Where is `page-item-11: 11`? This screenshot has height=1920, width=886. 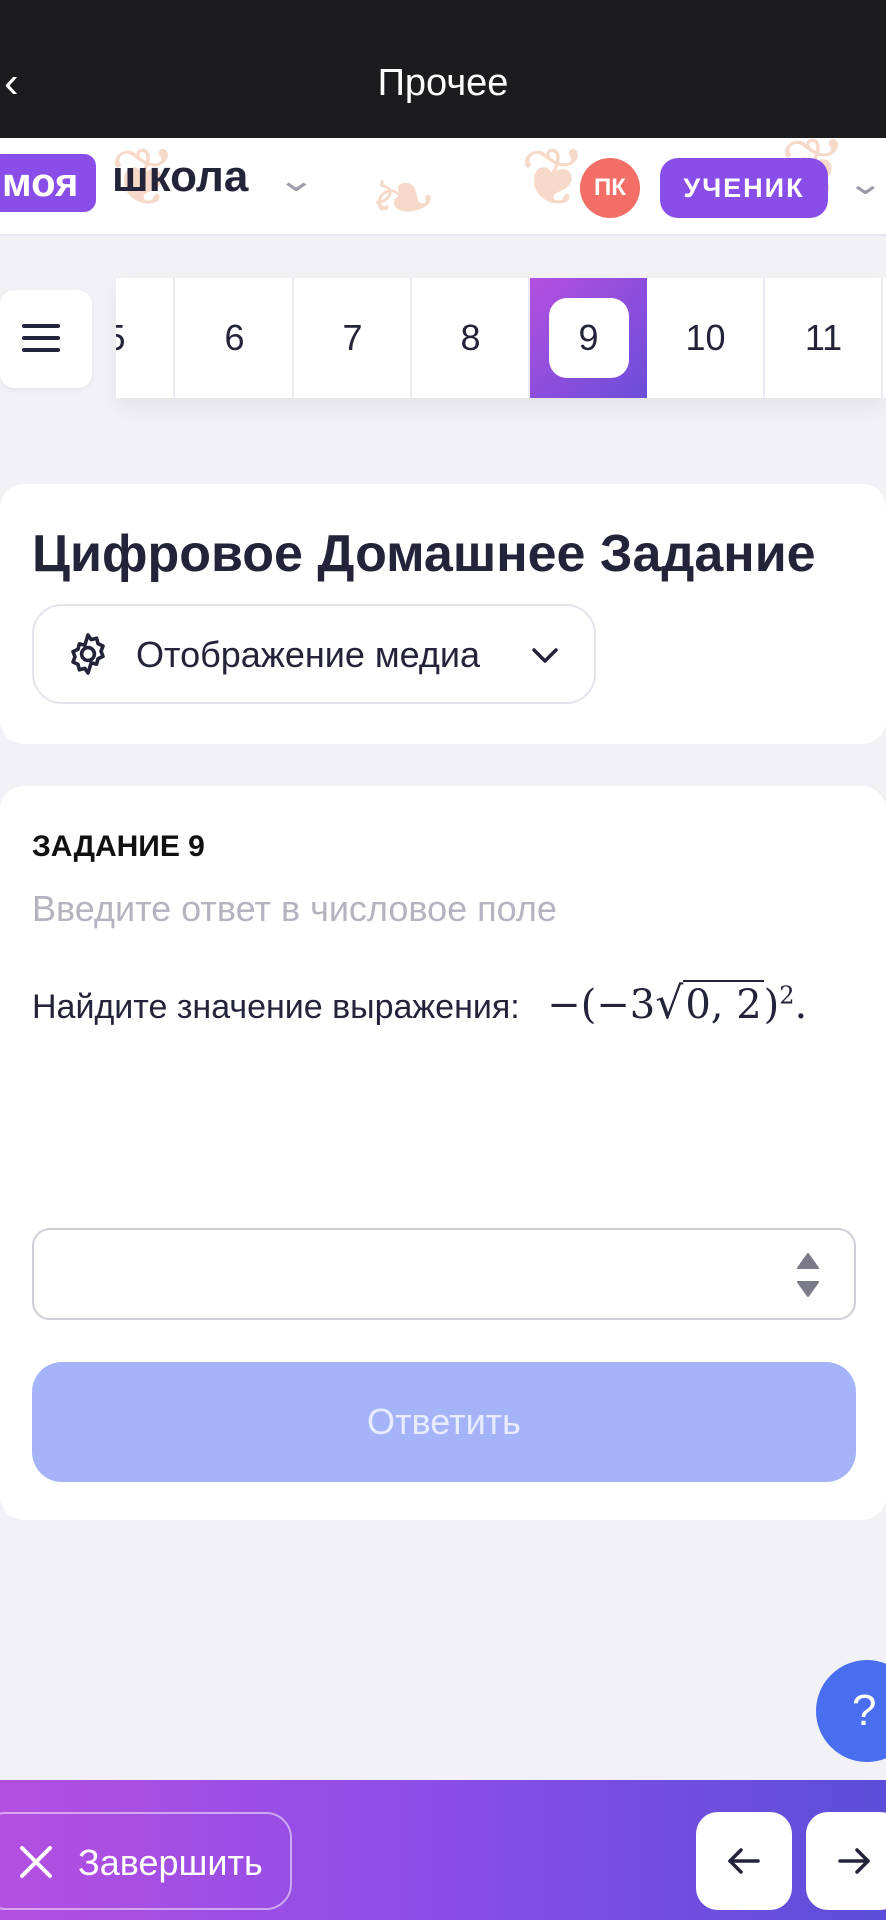
page-item-11: 11 is located at coordinates (824, 338).